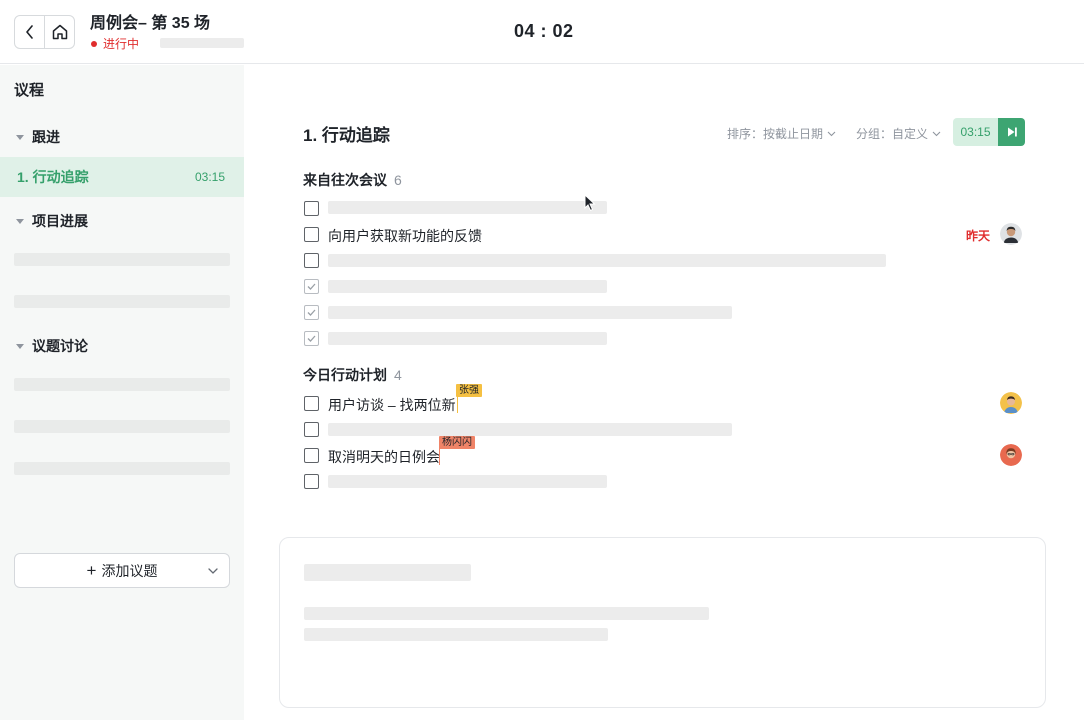 The width and height of the screenshot is (1084, 720). What do you see at coordinates (978, 236) in the screenshot?
I see `due-date: 昨天` at bounding box center [978, 236].